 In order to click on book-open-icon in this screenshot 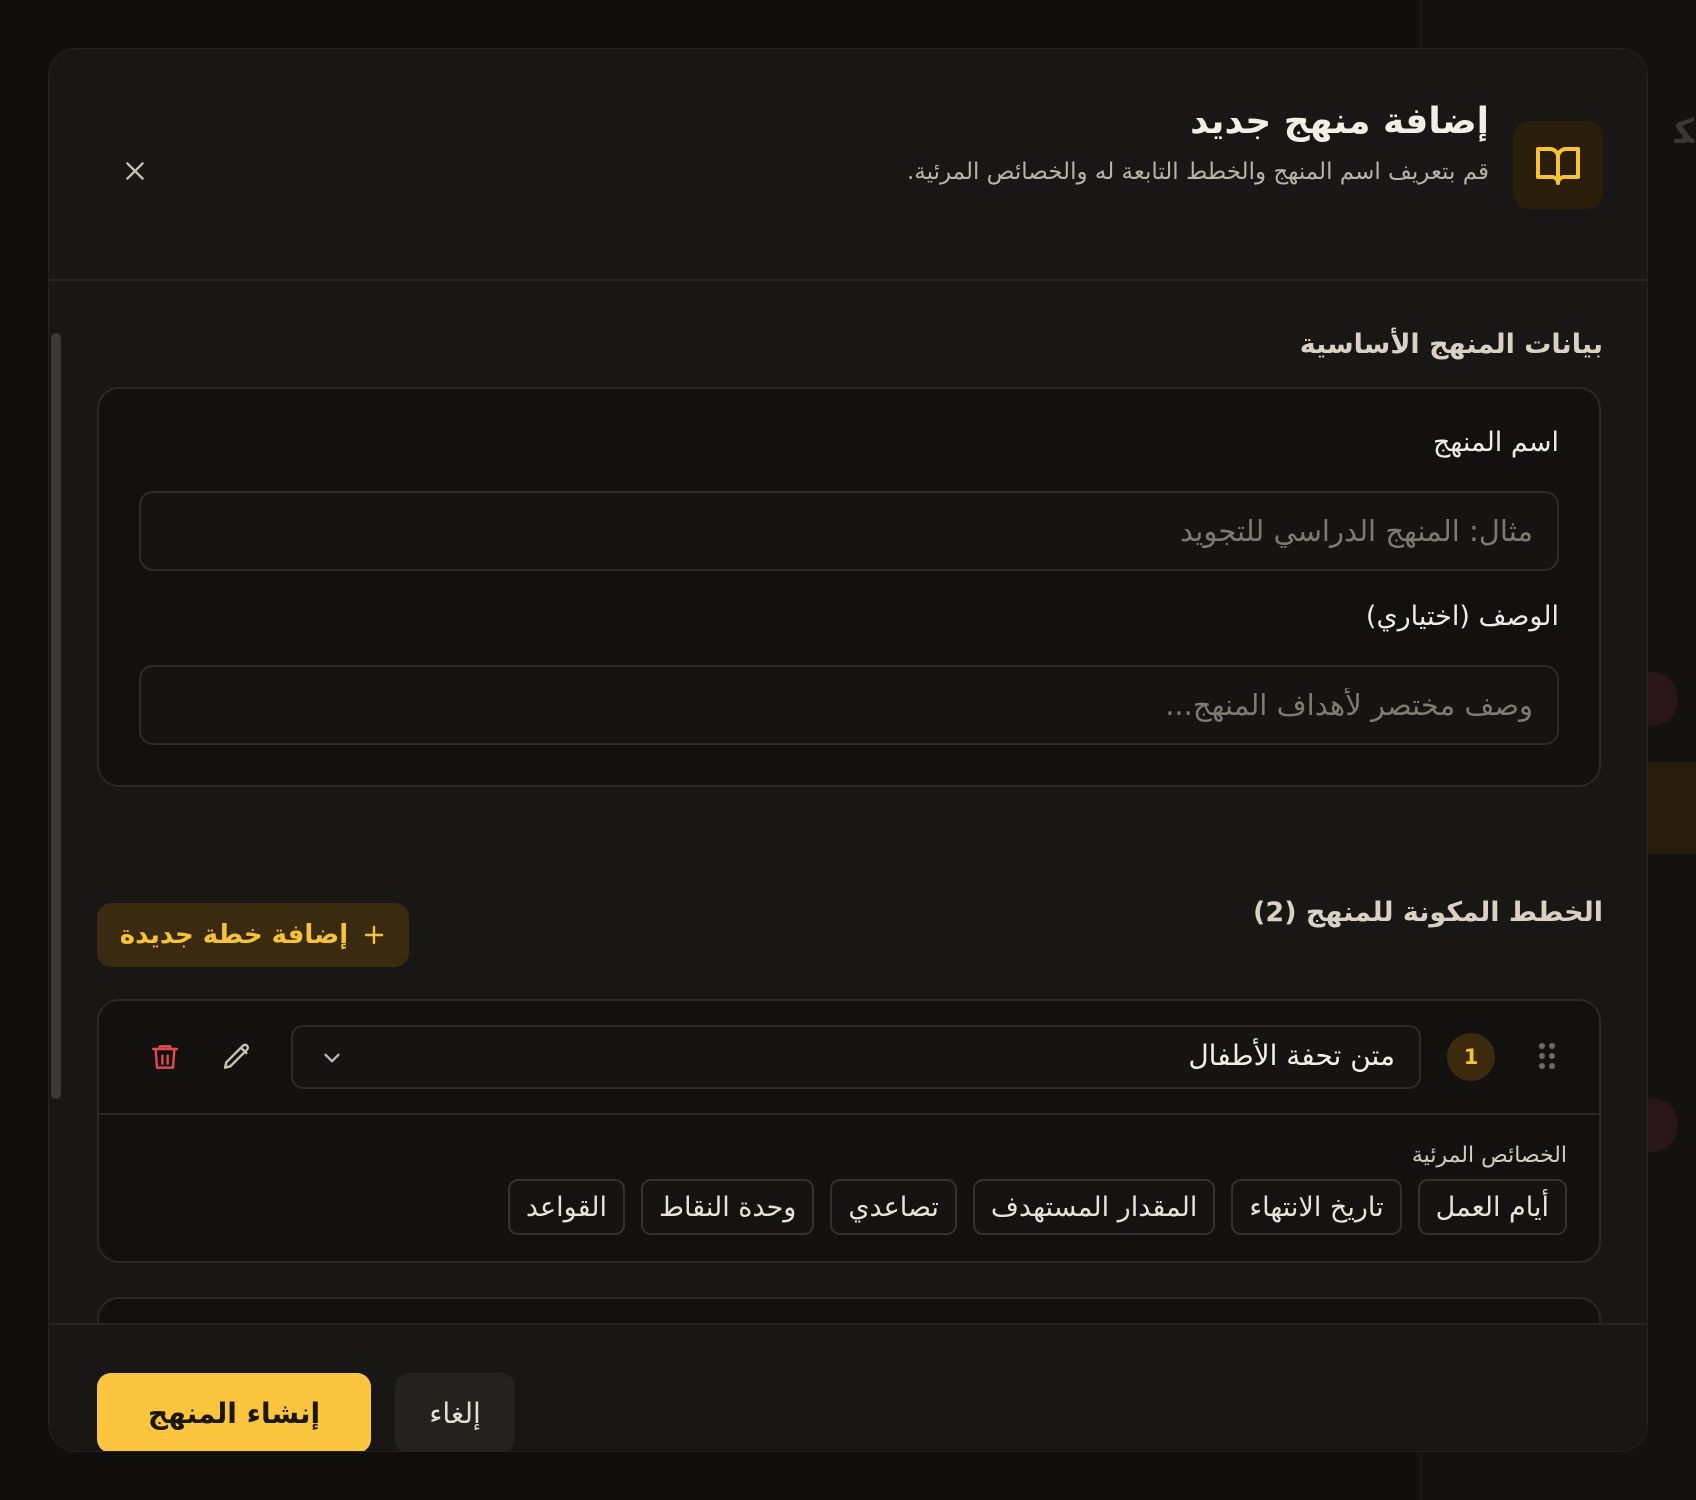, I will do `click(1558, 165)`.